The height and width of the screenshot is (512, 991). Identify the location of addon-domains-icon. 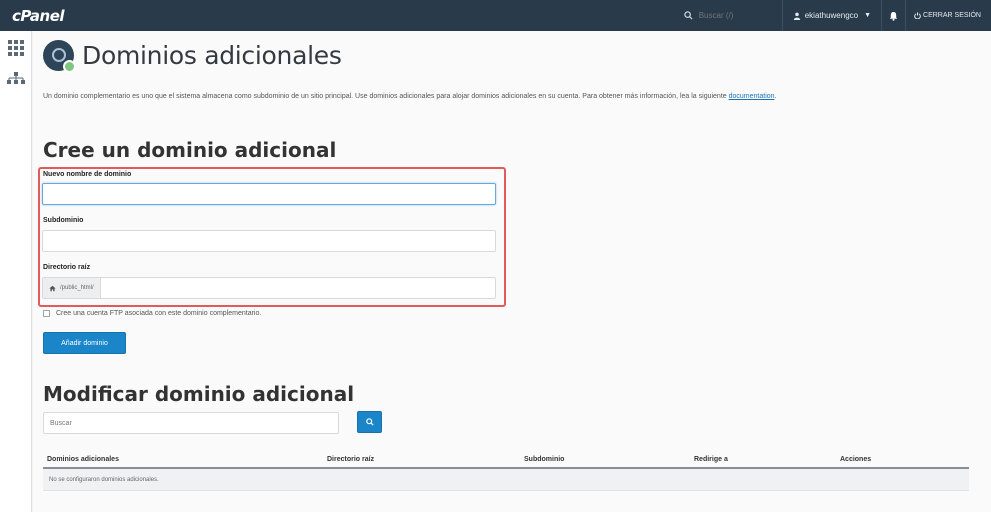
(59, 56).